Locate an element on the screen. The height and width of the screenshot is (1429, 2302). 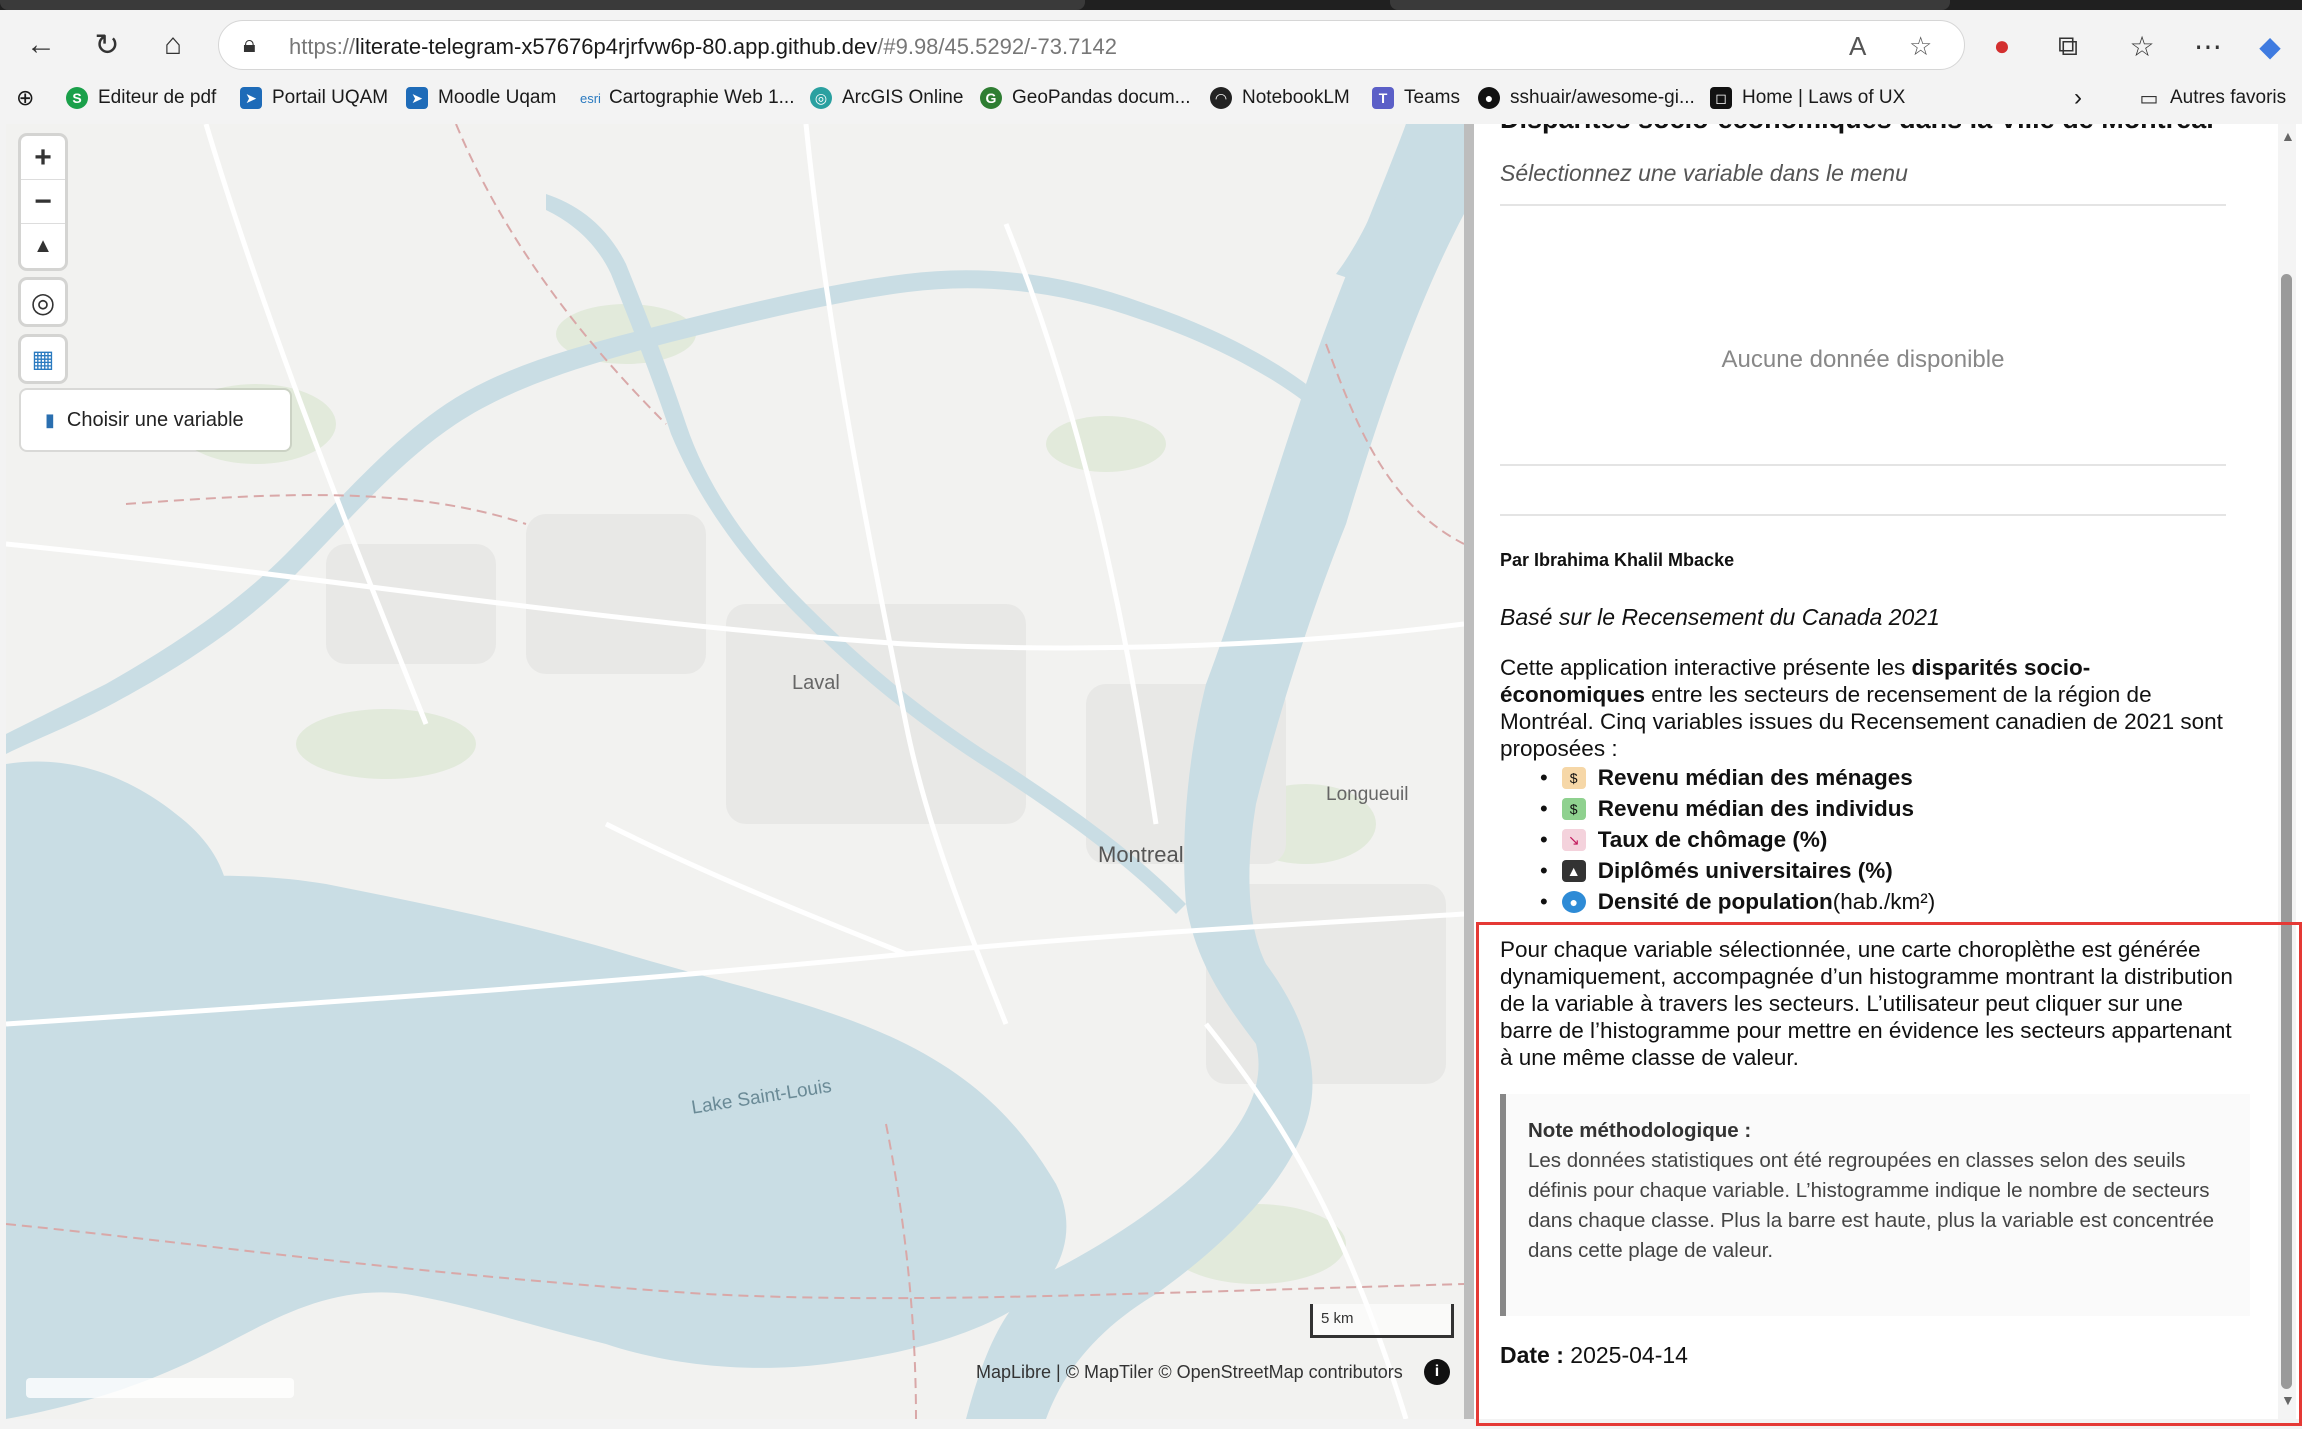
tab-inactive is located at coordinates (1670, 5).